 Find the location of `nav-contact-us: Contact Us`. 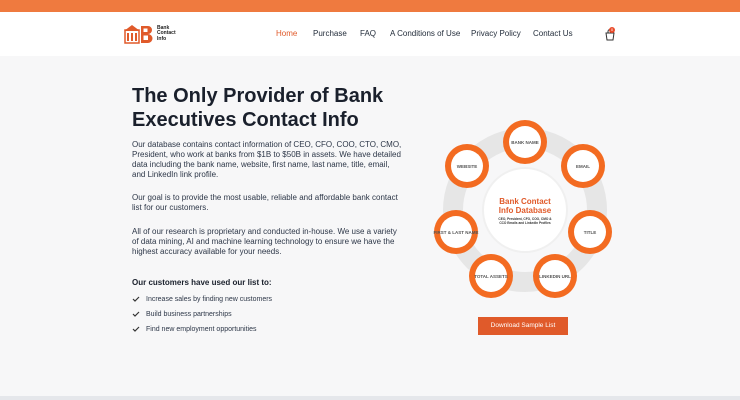

nav-contact-us: Contact Us is located at coordinates (553, 33).